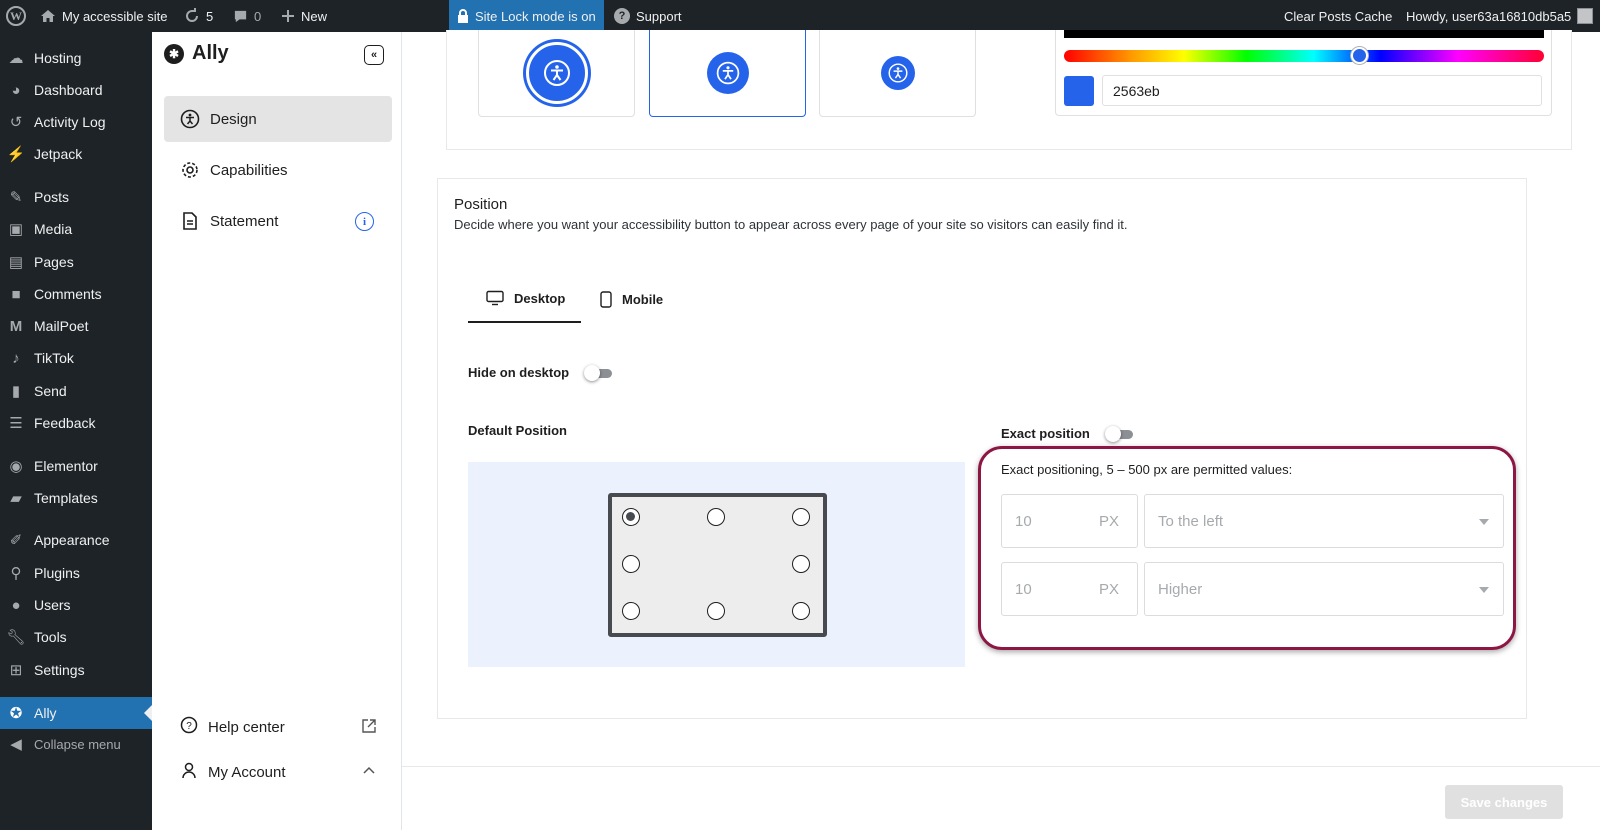  What do you see at coordinates (801, 564) in the screenshot?
I see `position-middle-right-radio` at bounding box center [801, 564].